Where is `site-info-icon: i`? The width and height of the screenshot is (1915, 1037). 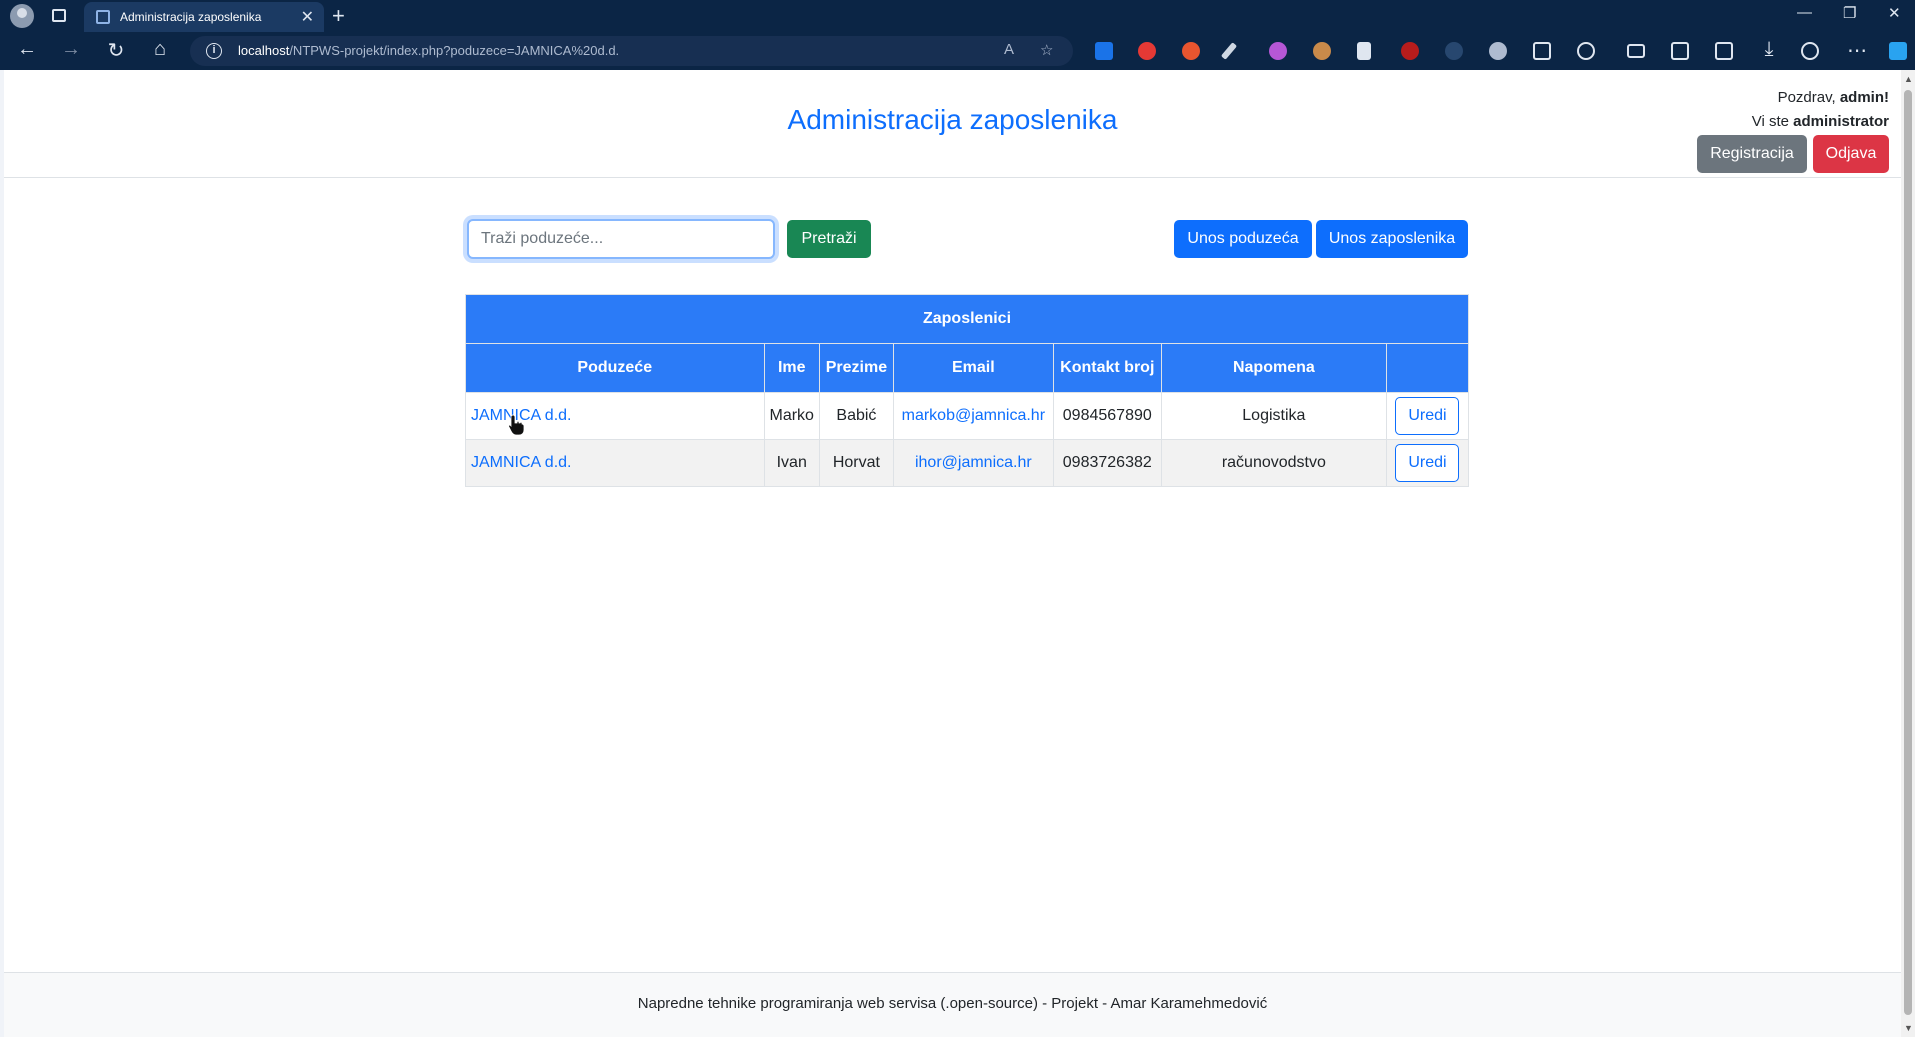
site-info-icon: i is located at coordinates (214, 51).